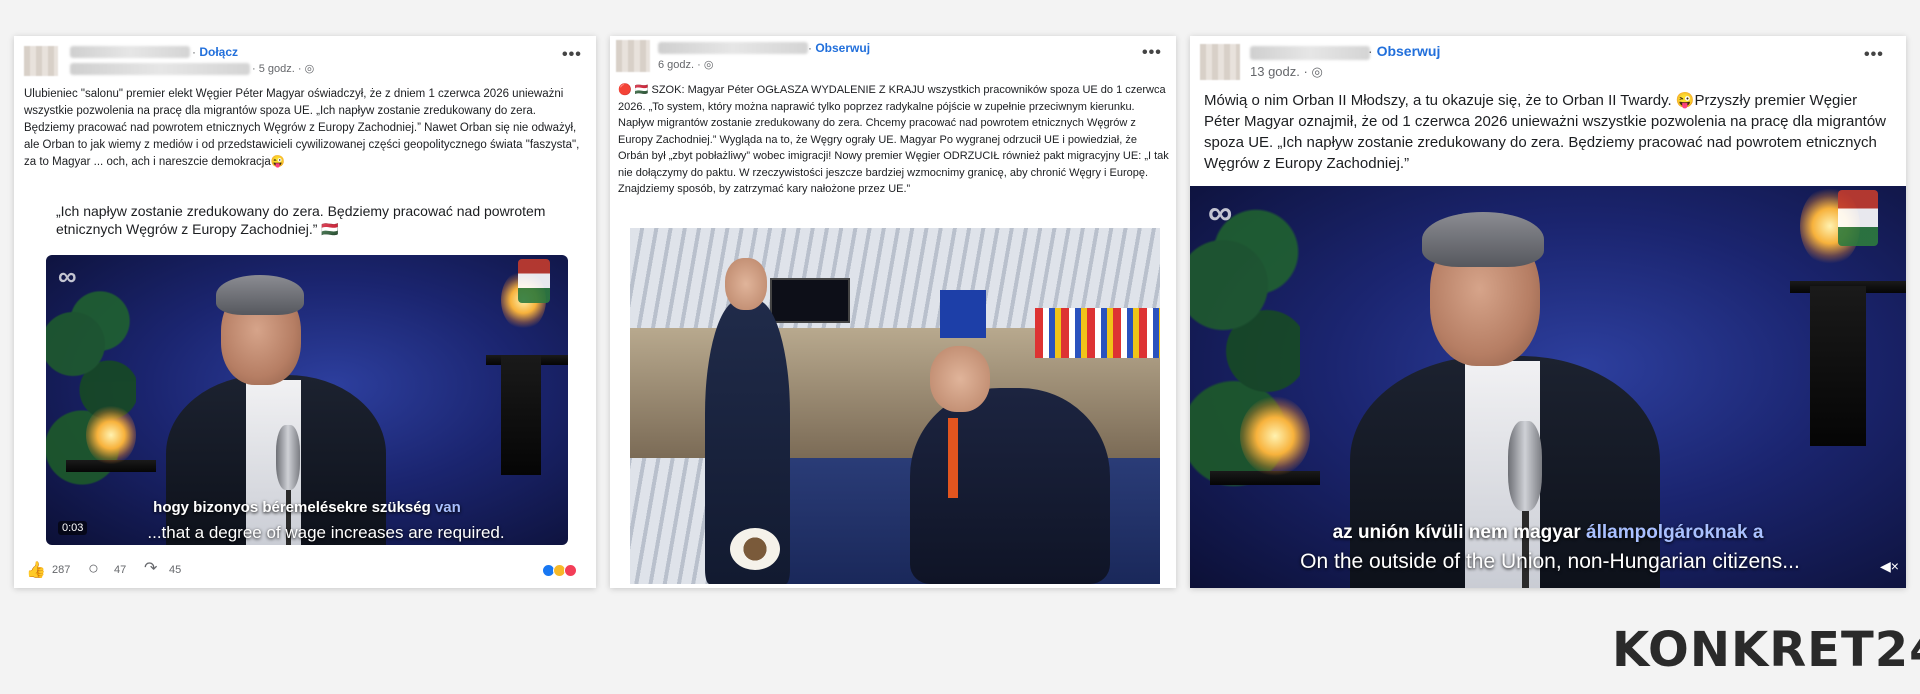  Describe the element at coordinates (175, 570) in the screenshot. I see `share-count: 45` at that location.